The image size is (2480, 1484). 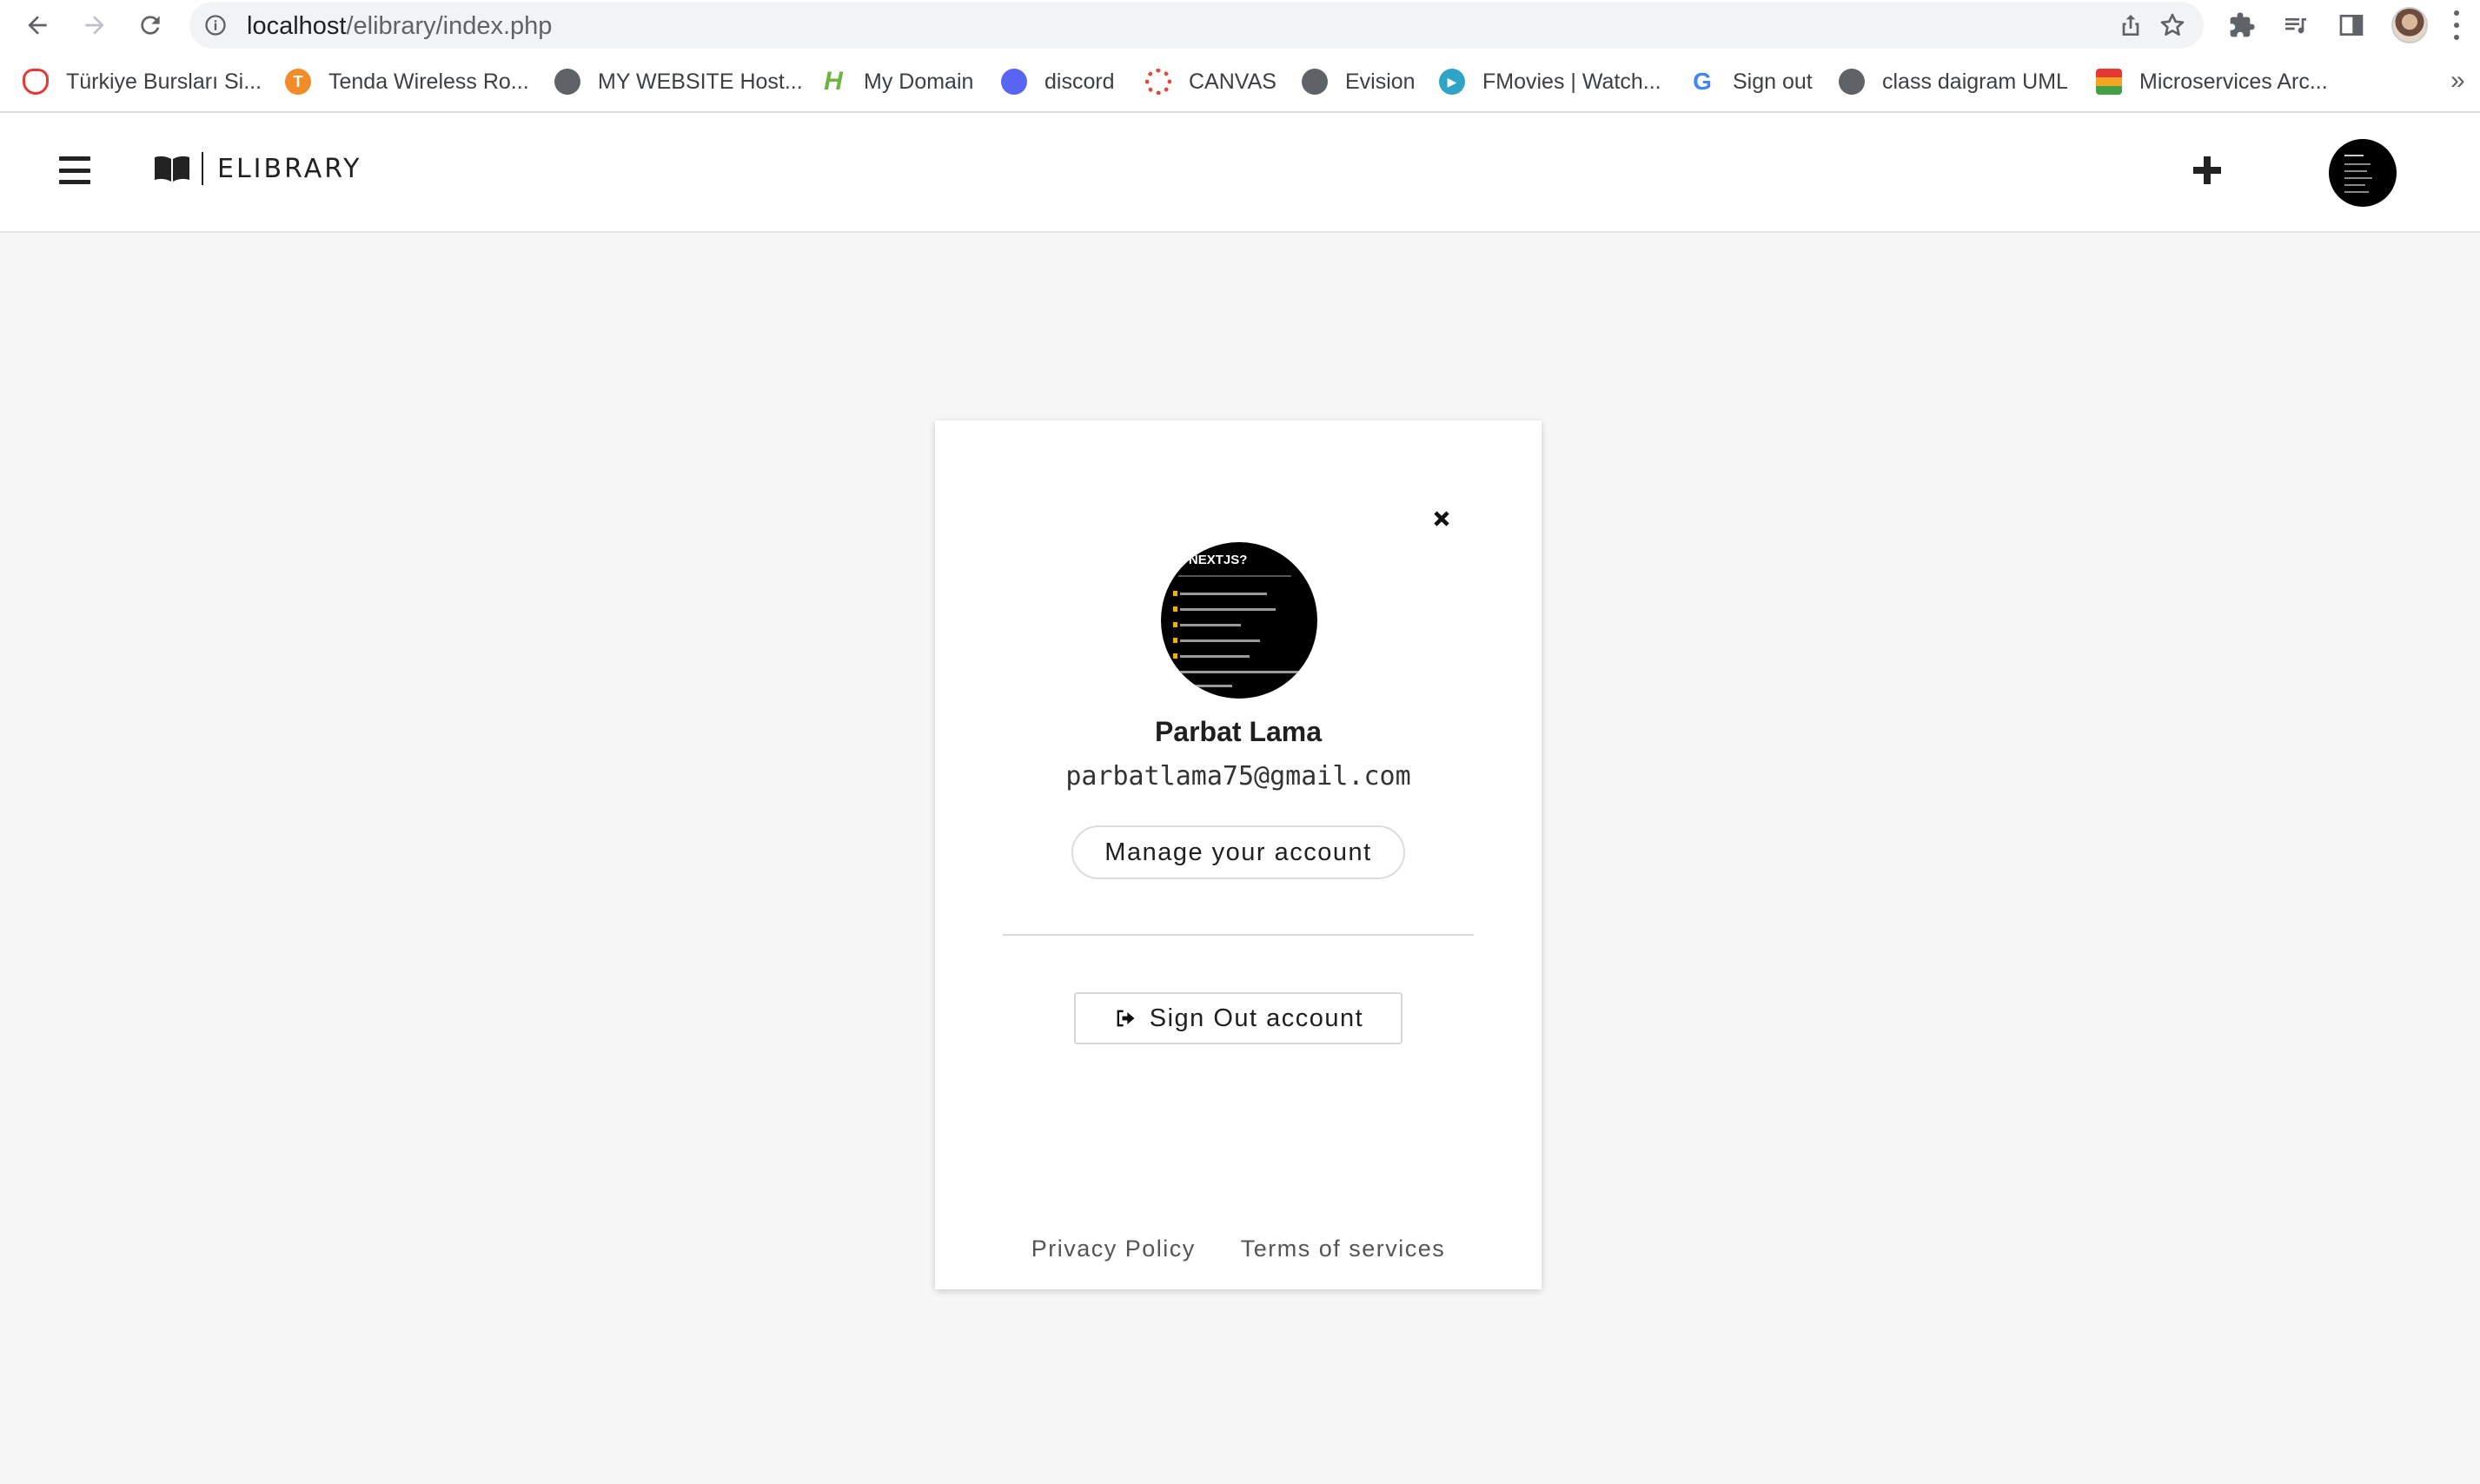 I want to click on menu-icon, so click(x=74, y=170).